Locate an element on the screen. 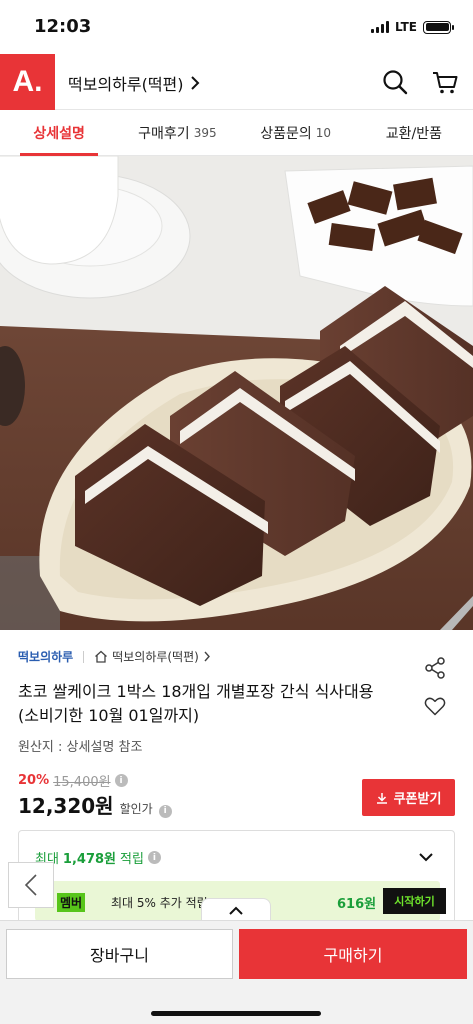  download-icon is located at coordinates (381, 798).